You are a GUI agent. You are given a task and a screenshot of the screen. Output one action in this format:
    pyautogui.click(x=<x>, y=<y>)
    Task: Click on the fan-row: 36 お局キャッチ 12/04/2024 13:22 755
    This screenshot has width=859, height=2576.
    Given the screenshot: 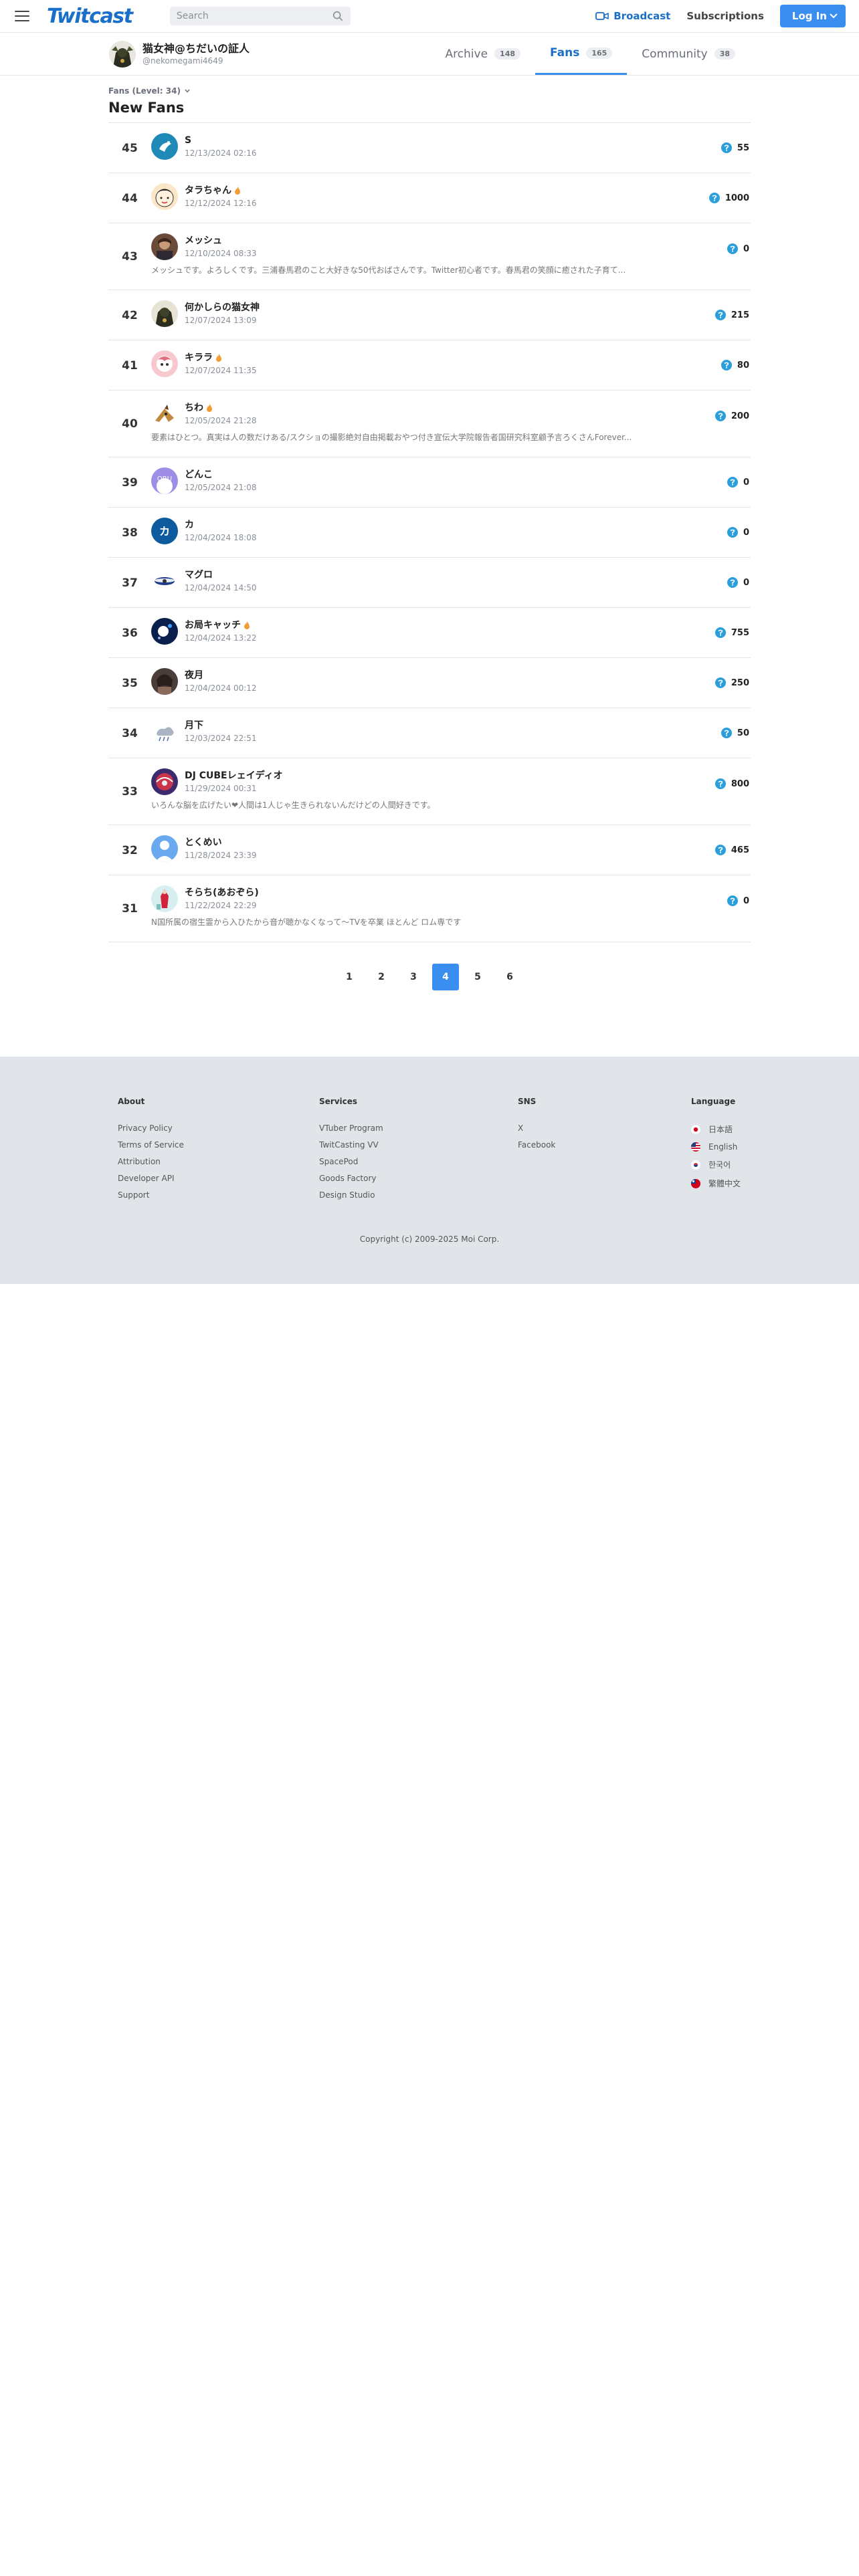 What is the action you would take?
    pyautogui.click(x=429, y=633)
    